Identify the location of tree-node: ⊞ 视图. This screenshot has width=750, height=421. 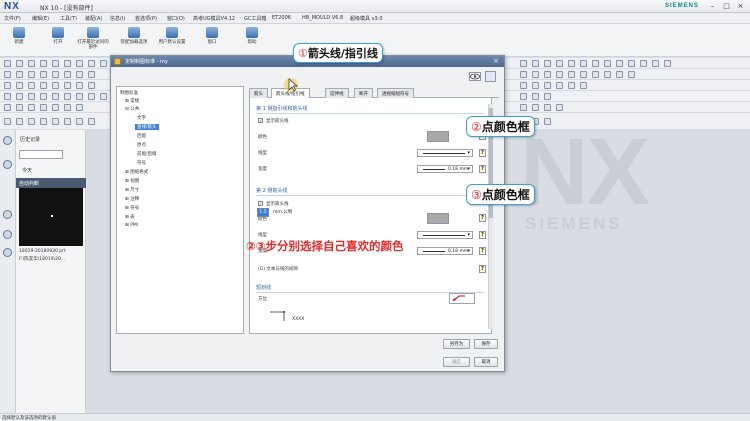
(132, 181).